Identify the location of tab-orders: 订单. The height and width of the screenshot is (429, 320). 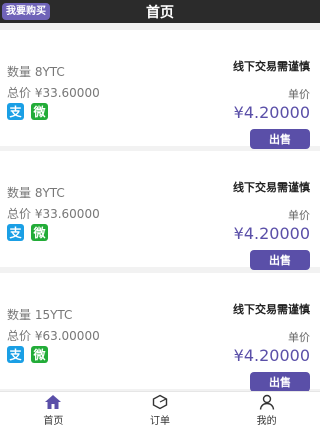
(160, 410).